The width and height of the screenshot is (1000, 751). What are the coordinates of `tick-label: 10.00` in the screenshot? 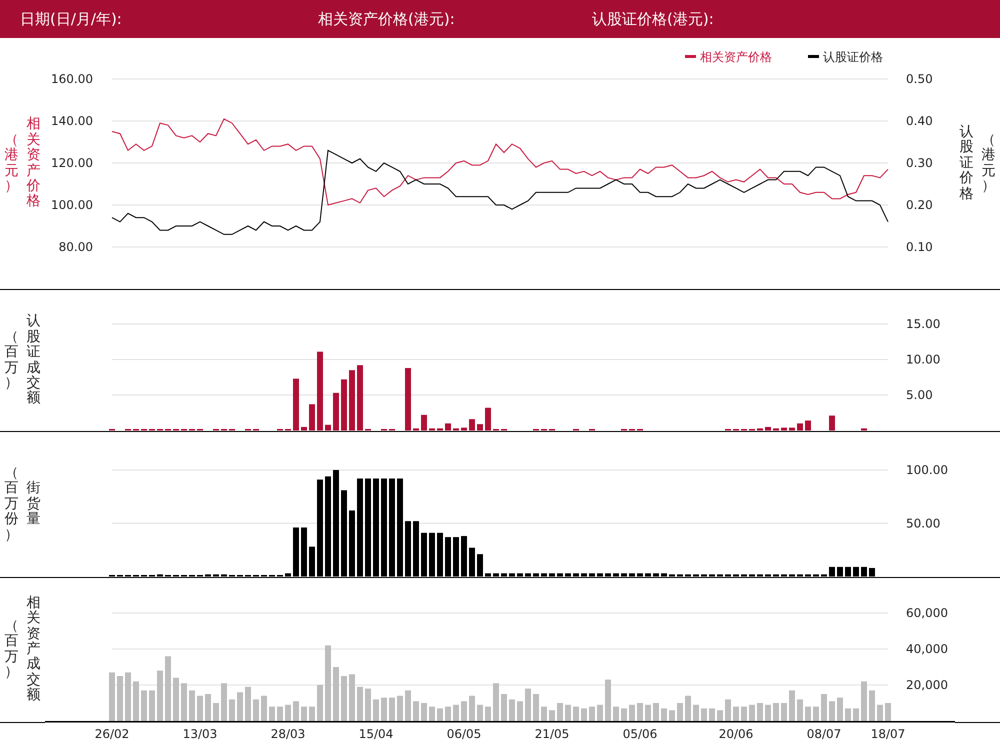 It's located at (923, 359).